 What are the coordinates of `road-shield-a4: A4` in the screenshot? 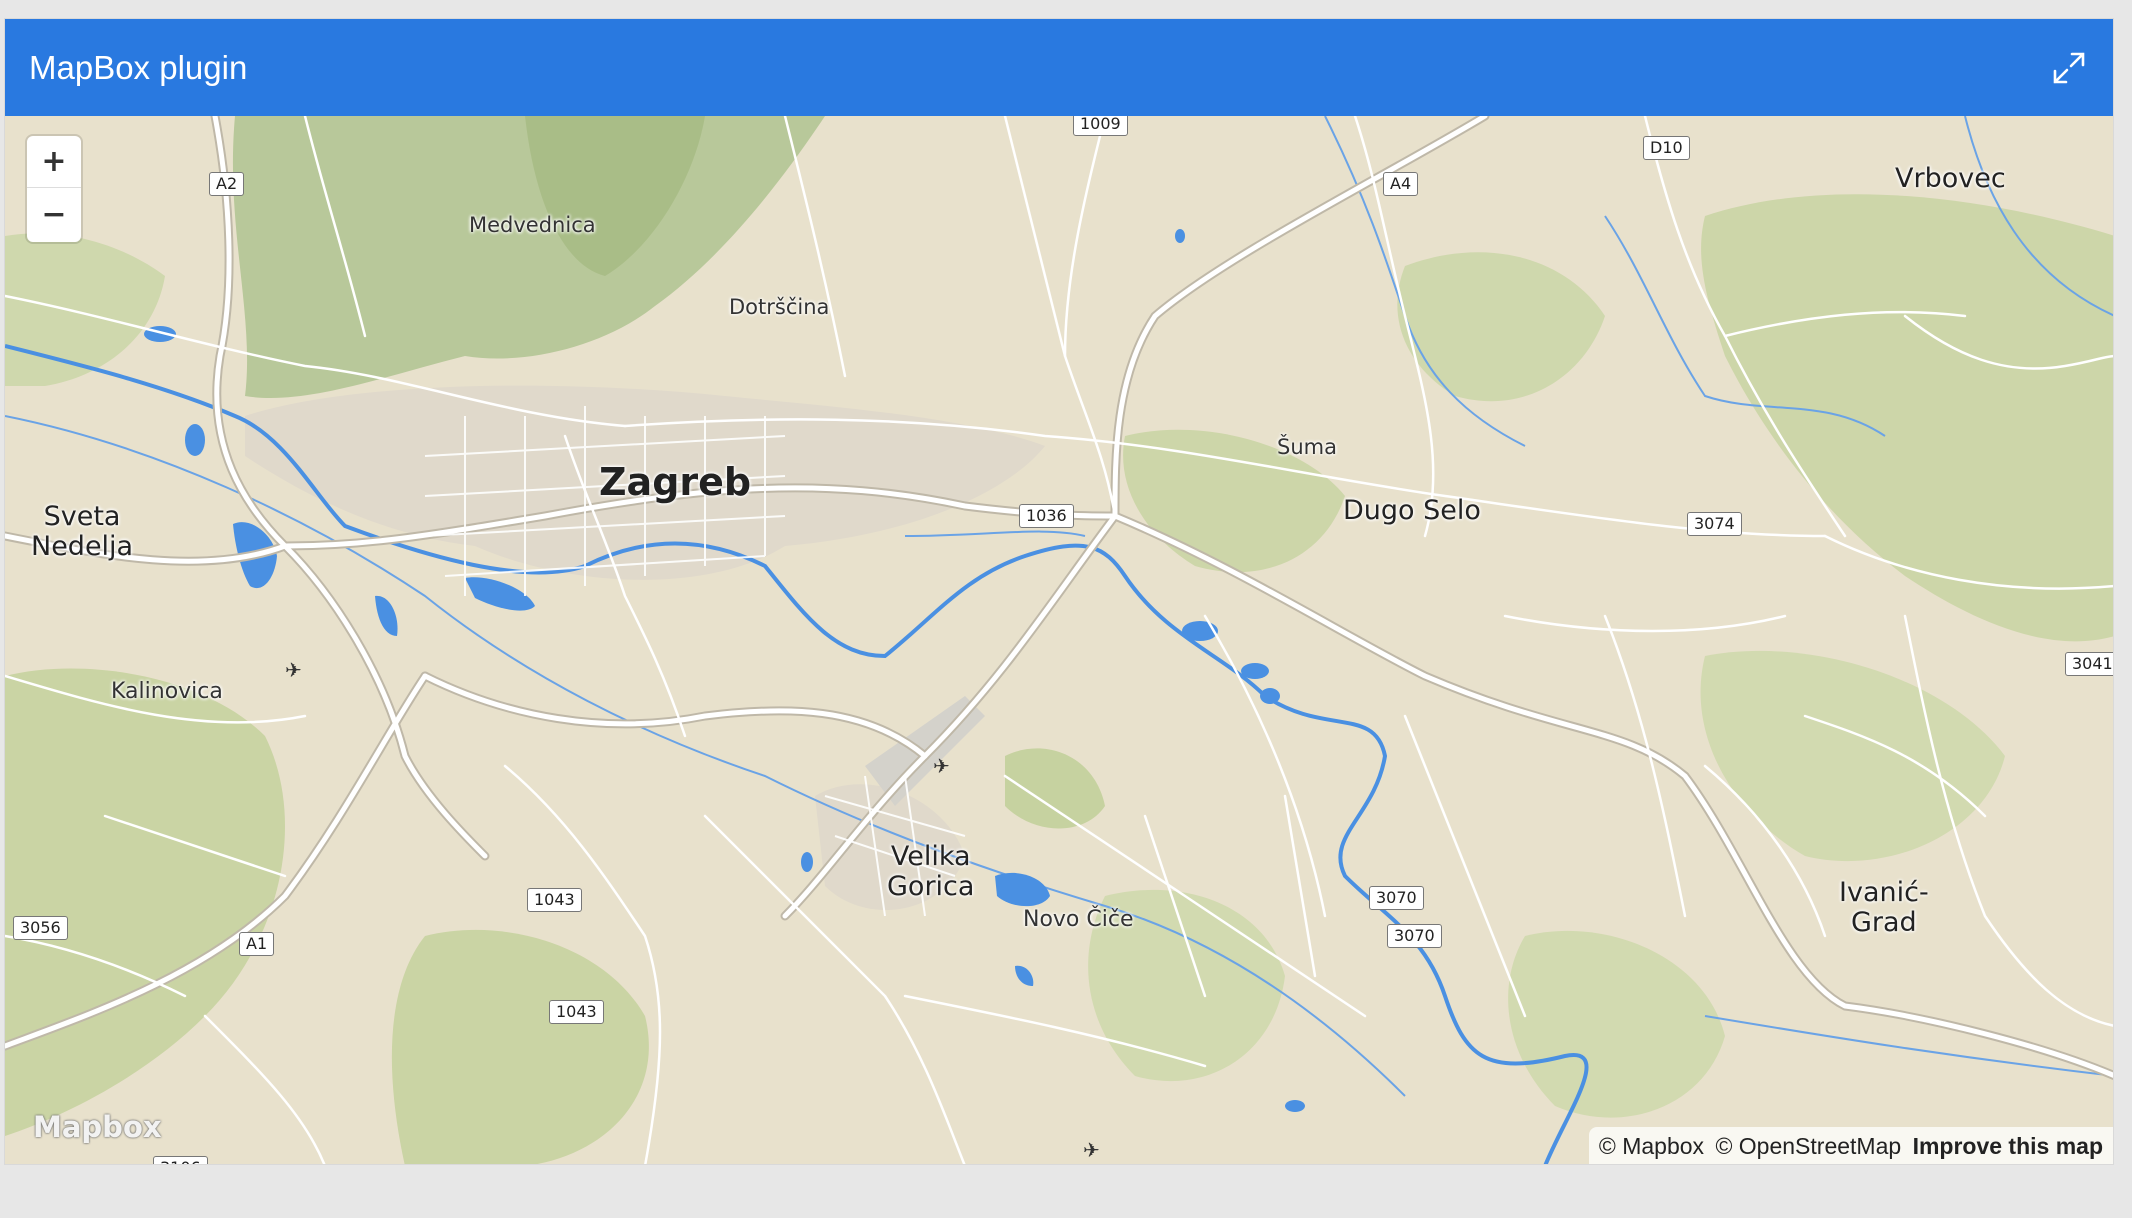 It's located at (1401, 184).